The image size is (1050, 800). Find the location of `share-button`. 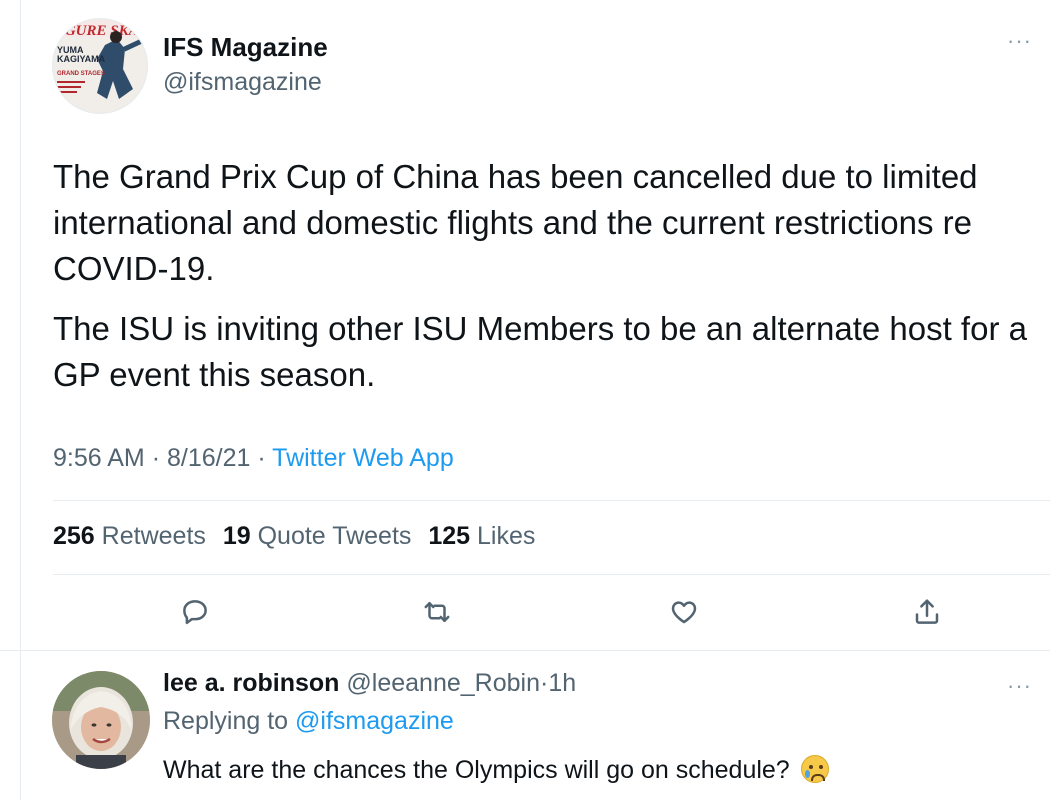

share-button is located at coordinates (927, 612).